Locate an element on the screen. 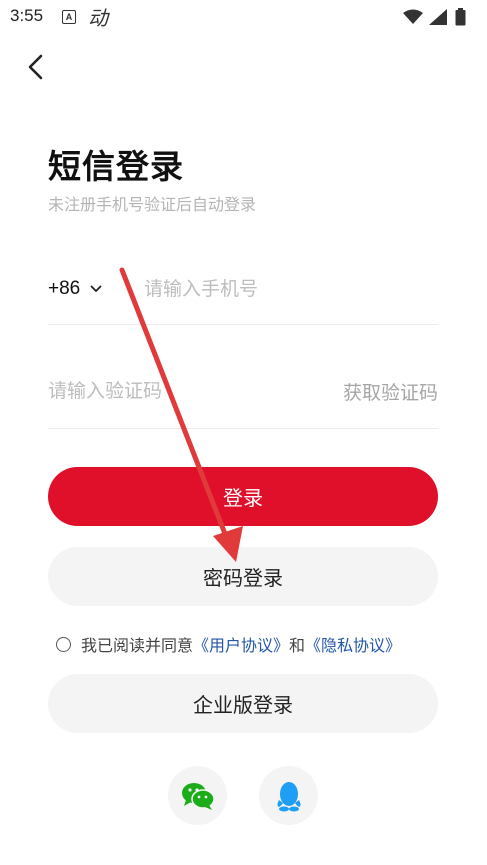 This screenshot has height=865, width=487. back-button is located at coordinates (37, 67).